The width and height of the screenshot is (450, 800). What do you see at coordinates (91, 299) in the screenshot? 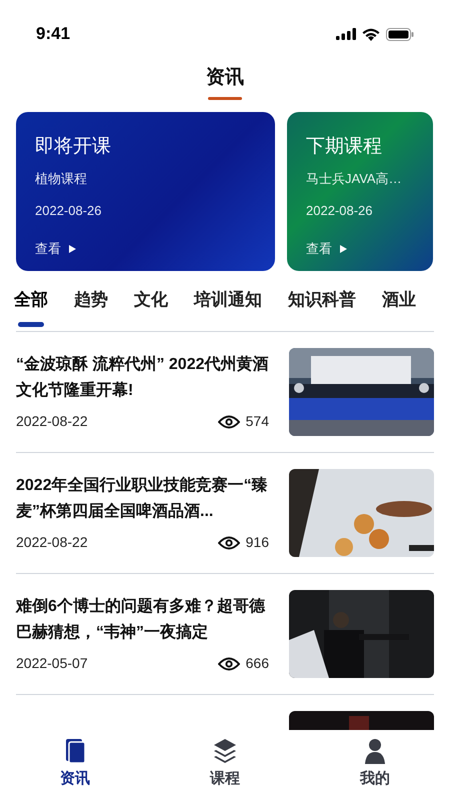
I see `category-tab: 趋势` at bounding box center [91, 299].